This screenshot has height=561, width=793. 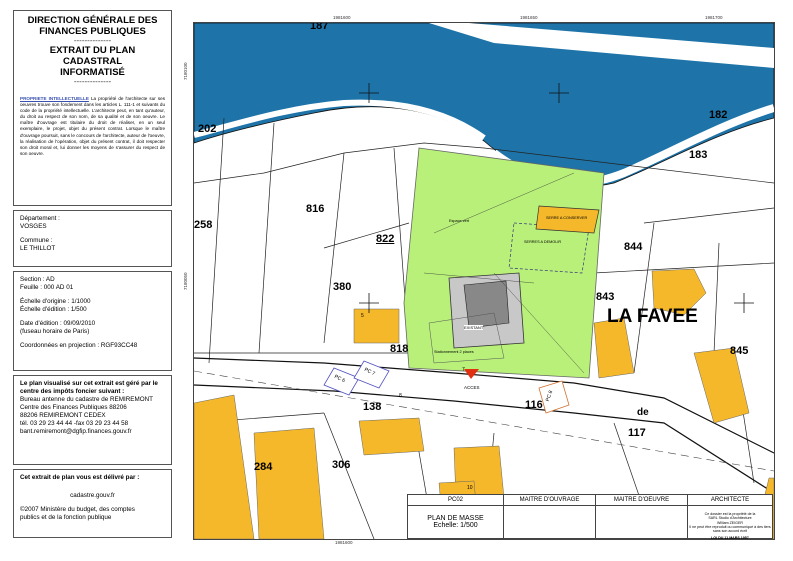 What do you see at coordinates (637, 433) in the screenshot?
I see `parcel-117: 117` at bounding box center [637, 433].